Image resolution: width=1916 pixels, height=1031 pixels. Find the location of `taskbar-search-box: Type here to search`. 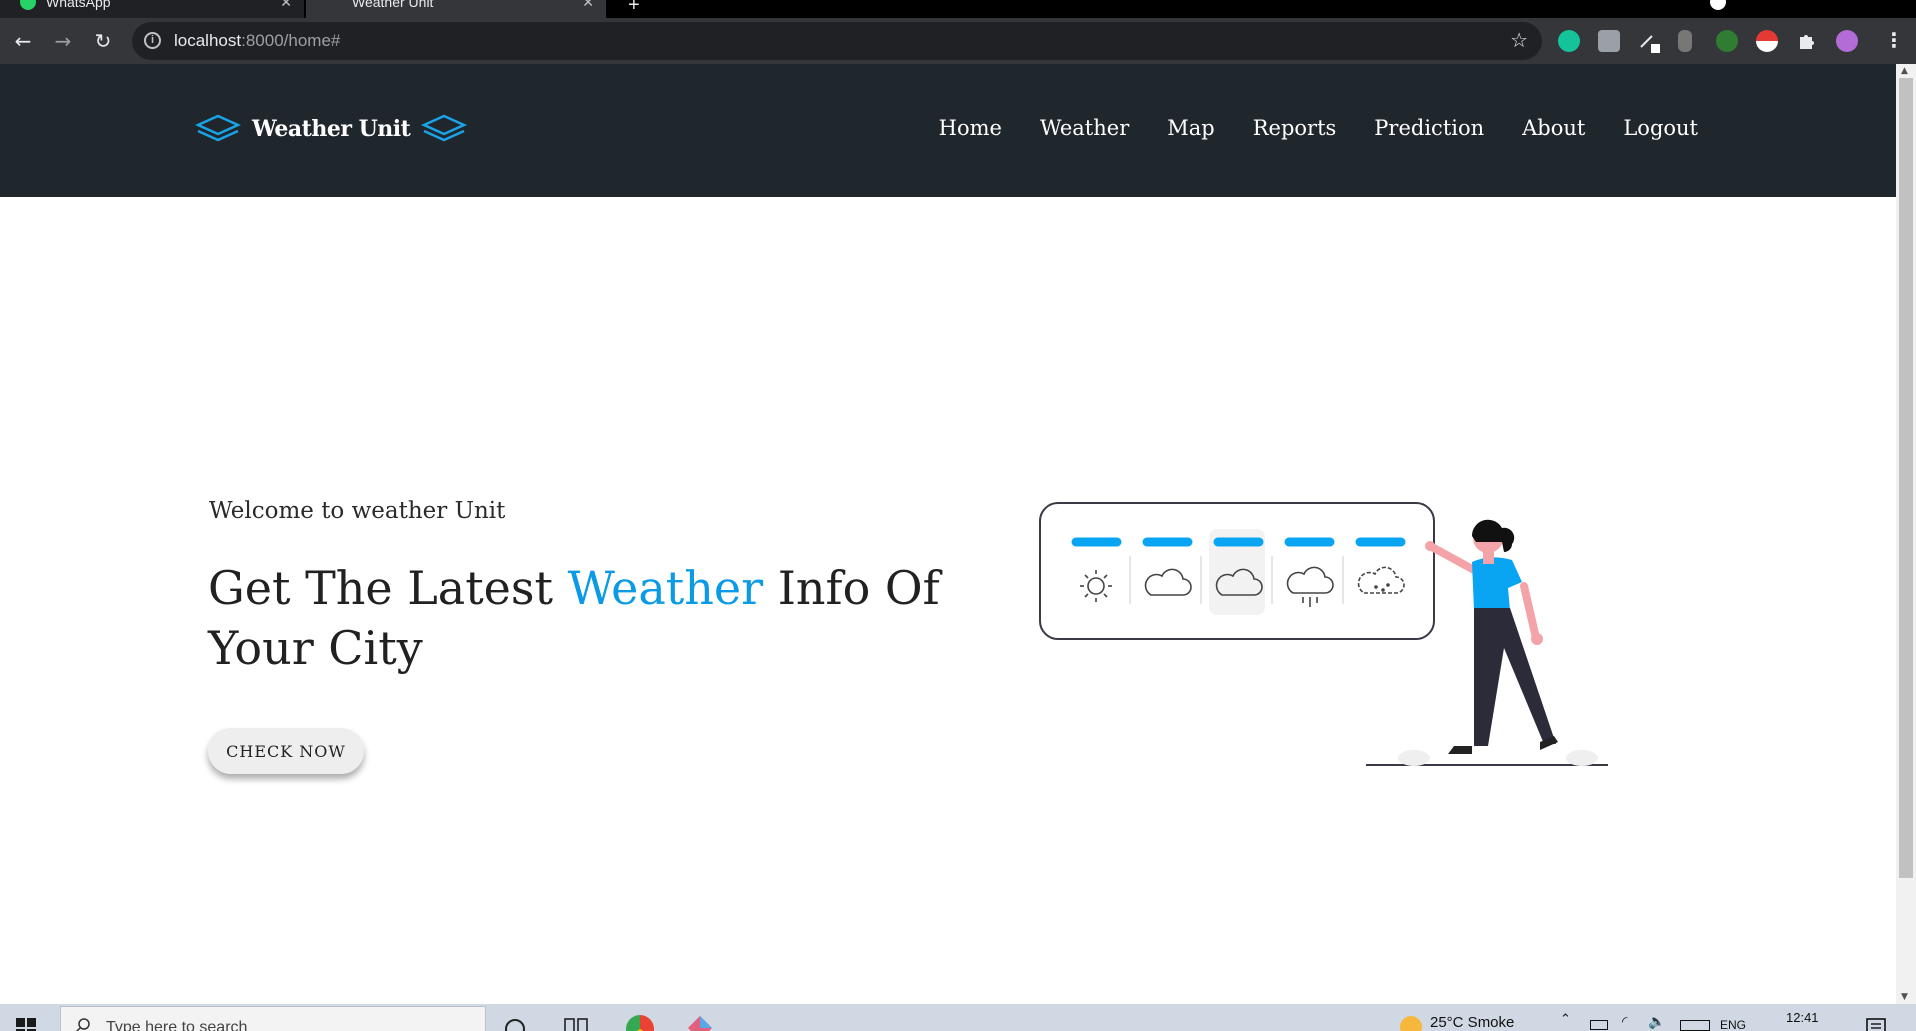

taskbar-search-box: Type here to search is located at coordinates (273, 1018).